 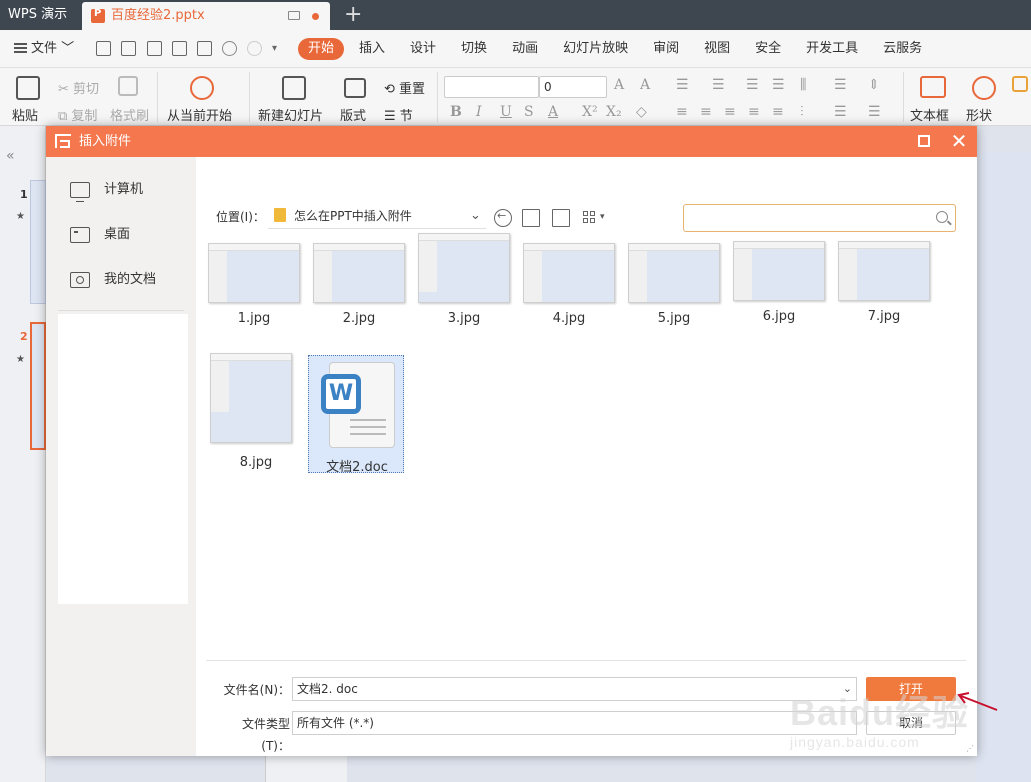 I want to click on clear-format-icon: ◇, so click(x=641, y=112).